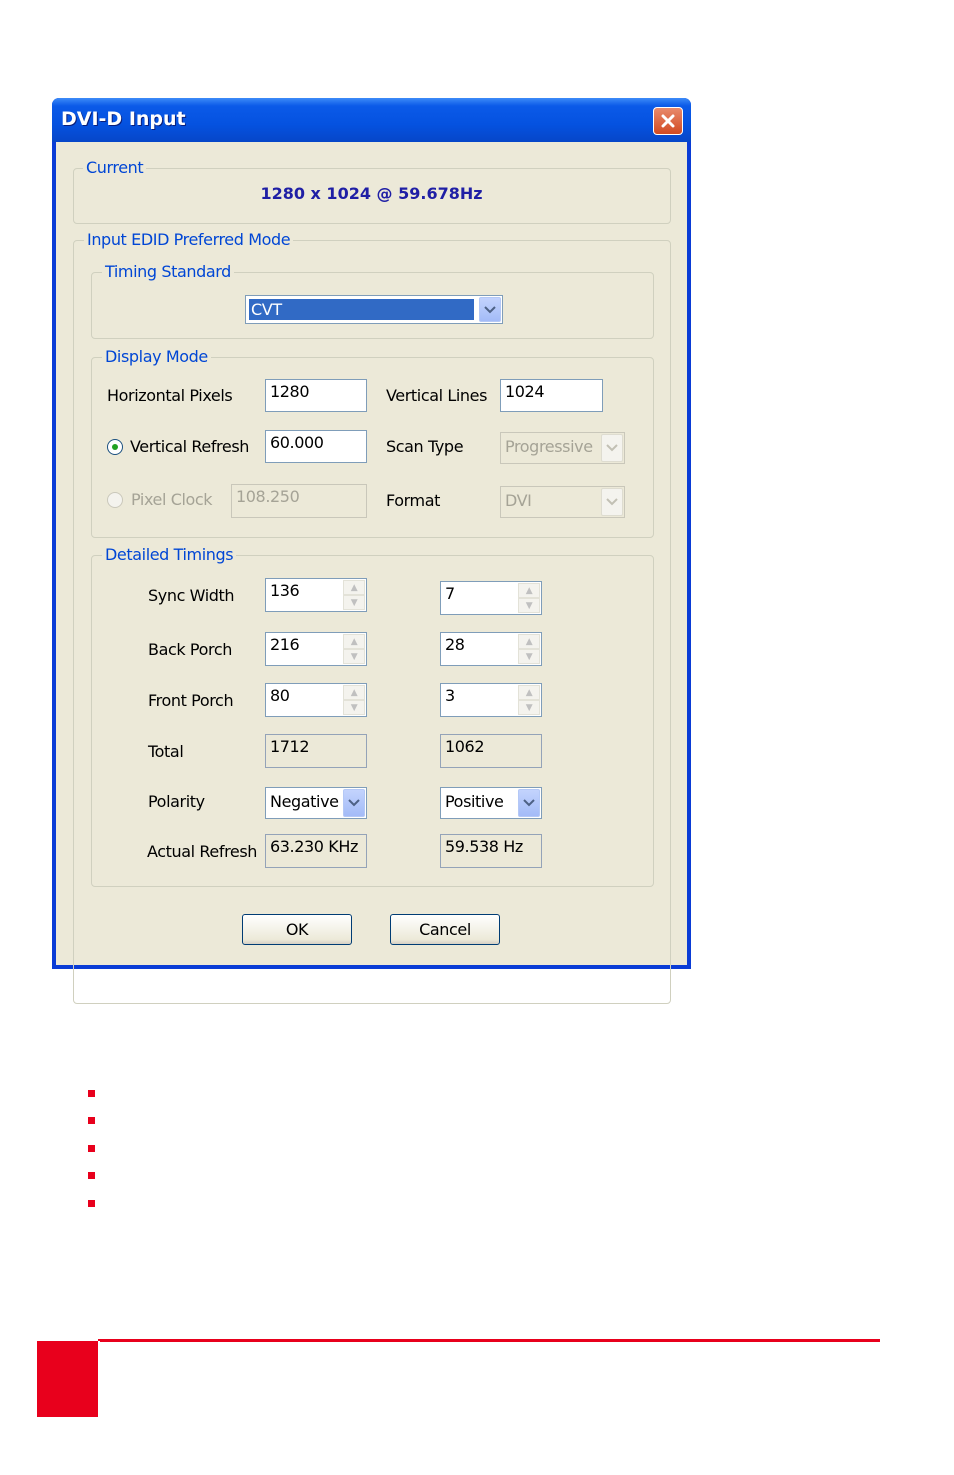 The width and height of the screenshot is (954, 1475). Describe the element at coordinates (549, 446) in the screenshot. I see `scan-type-value: Progressive` at that location.